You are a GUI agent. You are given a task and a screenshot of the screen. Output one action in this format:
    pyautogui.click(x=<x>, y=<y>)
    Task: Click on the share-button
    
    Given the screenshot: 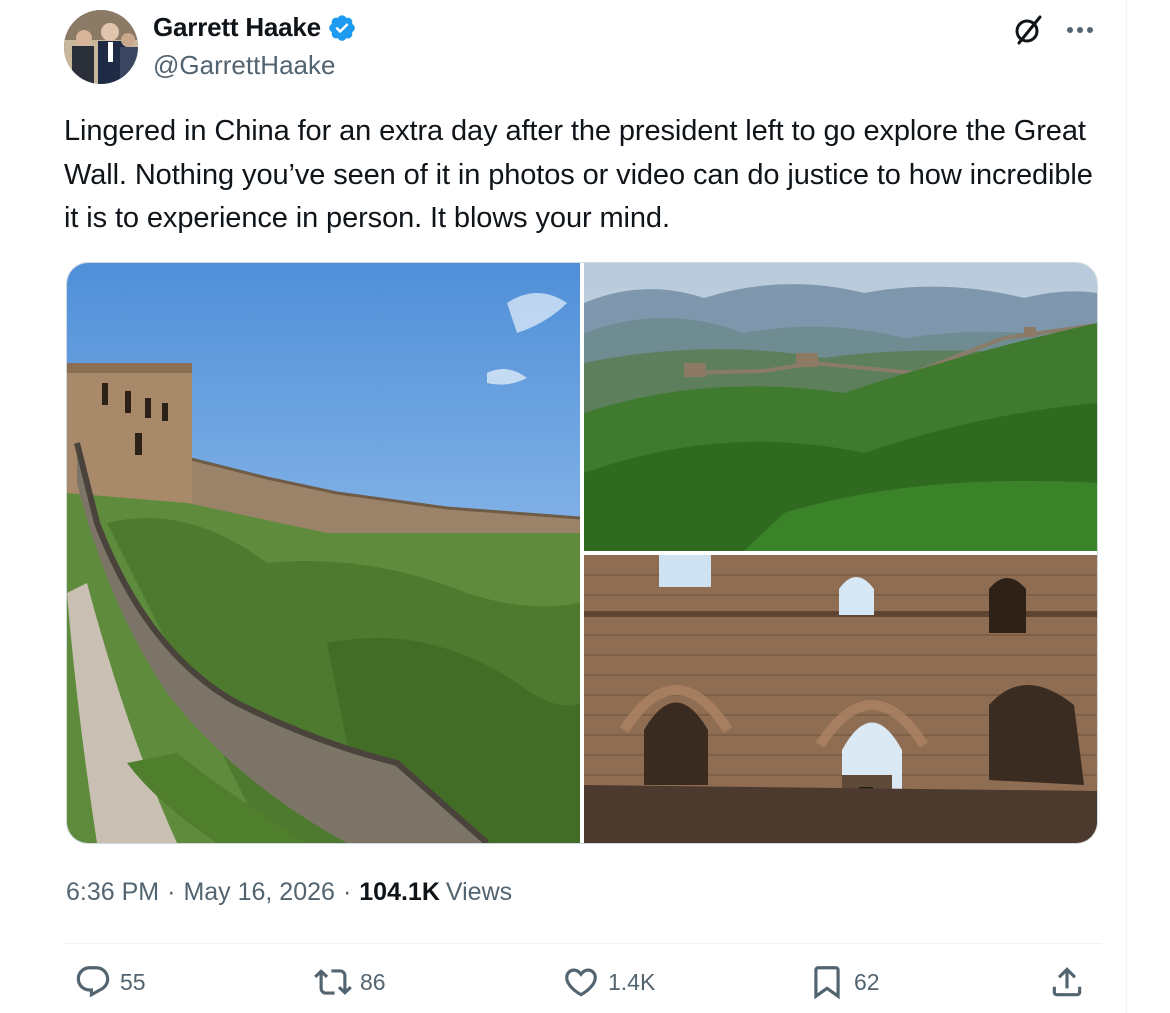 What is the action you would take?
    pyautogui.click(x=1067, y=982)
    